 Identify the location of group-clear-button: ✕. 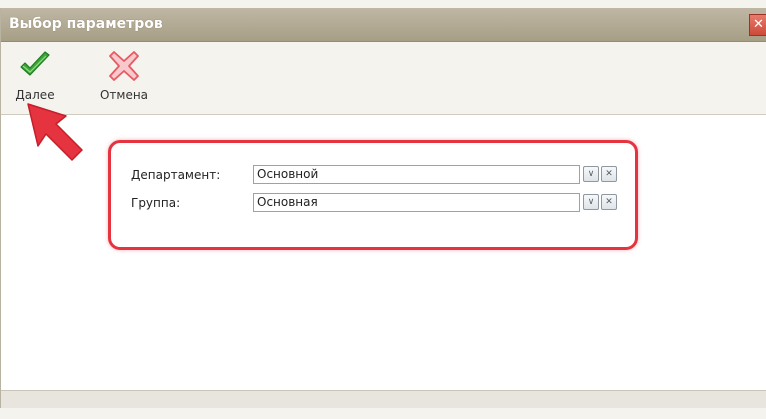
(609, 202).